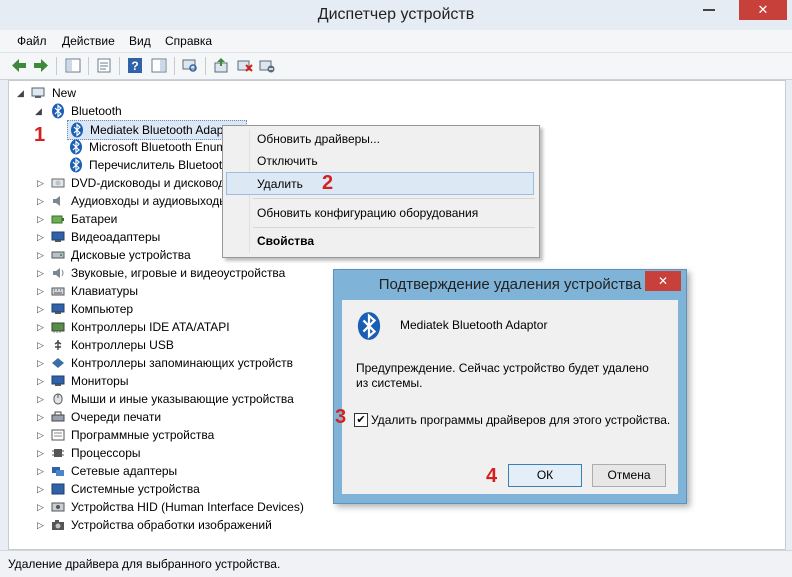  I want to click on action-pane-icon, so click(159, 65).